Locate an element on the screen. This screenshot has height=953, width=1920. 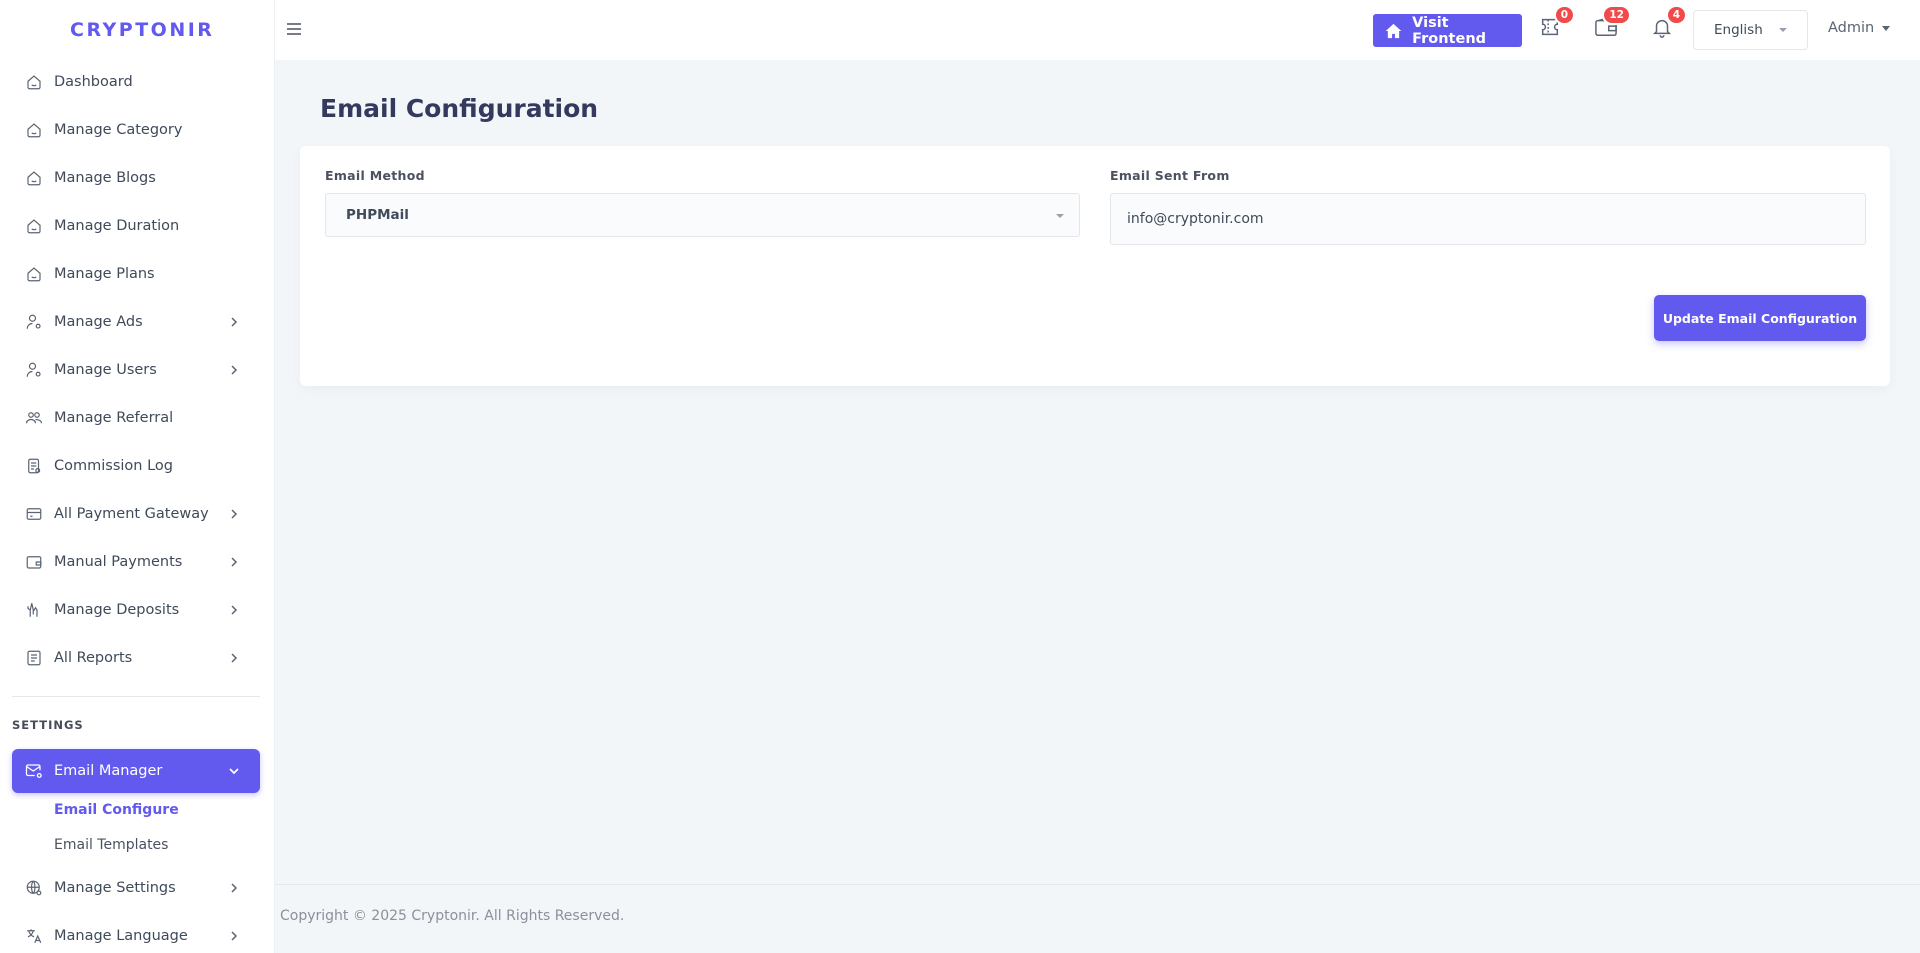
users-icon is located at coordinates (34, 418).